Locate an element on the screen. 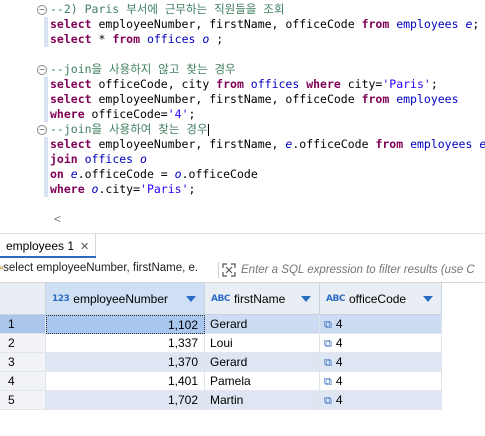 Image resolution: width=485 pixels, height=436 pixels. code-token: on is located at coordinates (60, 174).